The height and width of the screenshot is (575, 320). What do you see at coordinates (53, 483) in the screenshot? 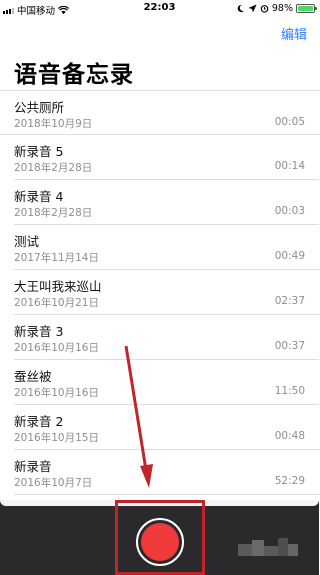
I see `memo-date: 2016年10月7日` at bounding box center [53, 483].